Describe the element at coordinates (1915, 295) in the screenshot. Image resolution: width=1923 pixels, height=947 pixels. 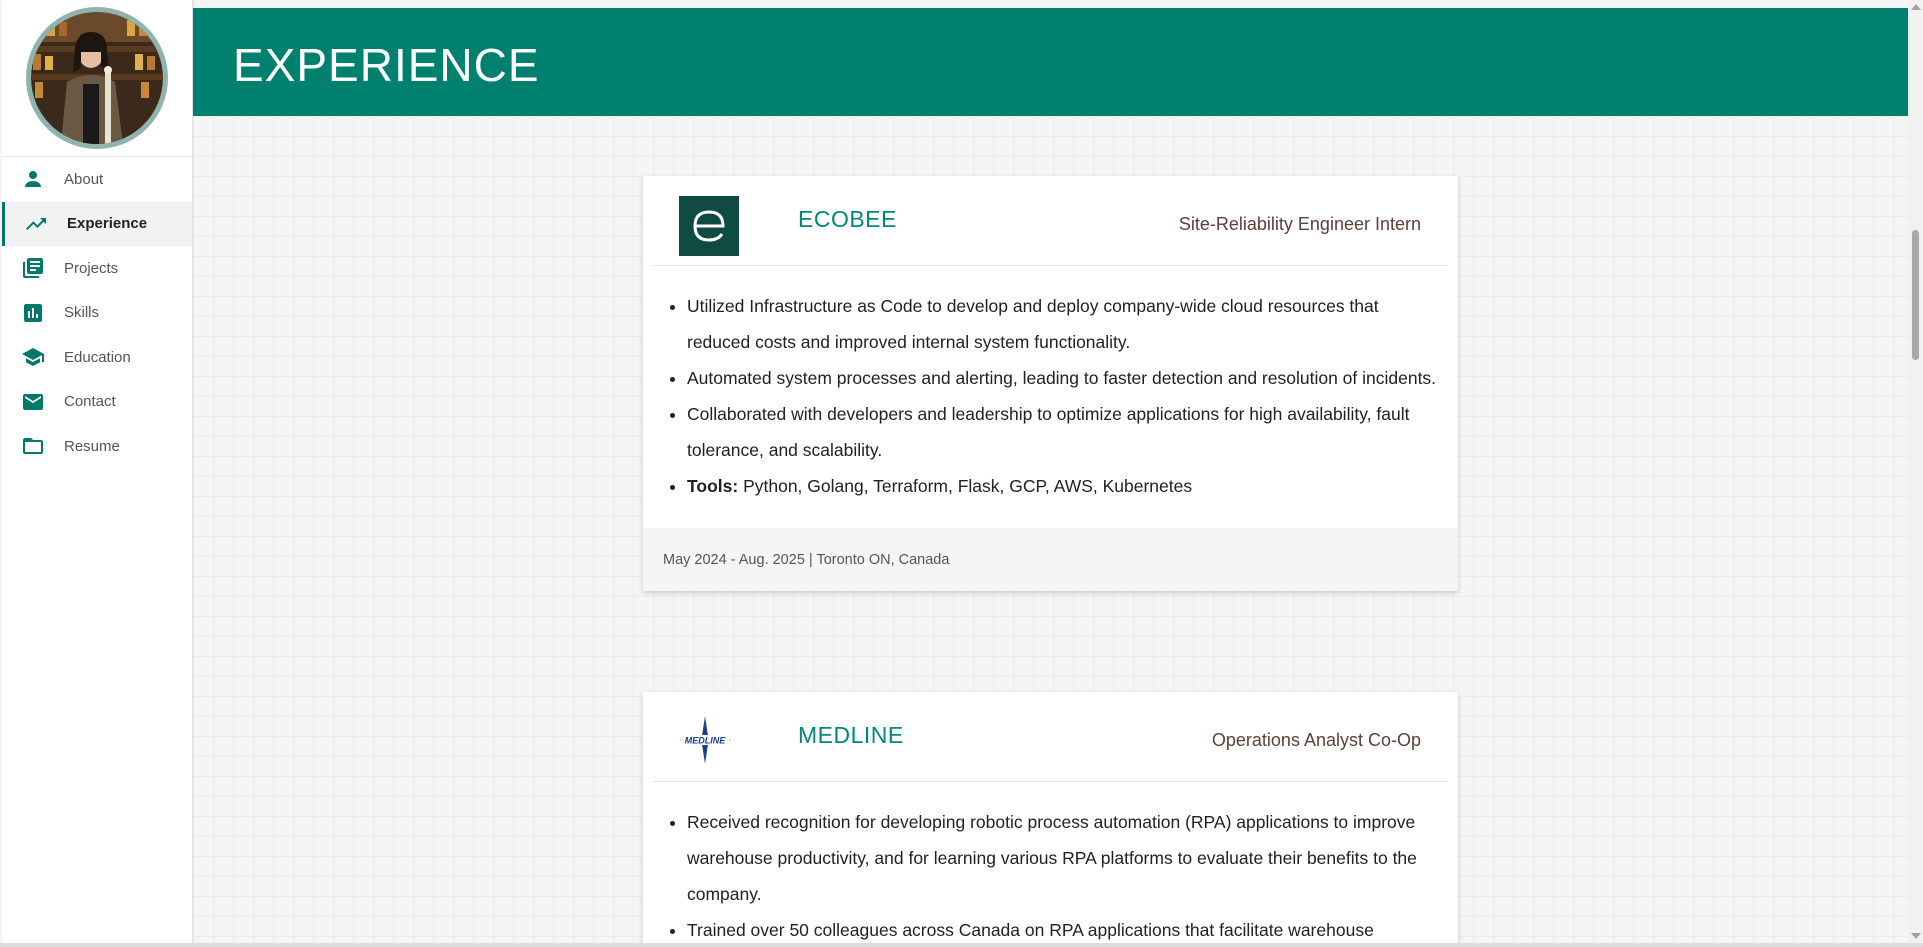
I see `scrollbar-thumb` at that location.